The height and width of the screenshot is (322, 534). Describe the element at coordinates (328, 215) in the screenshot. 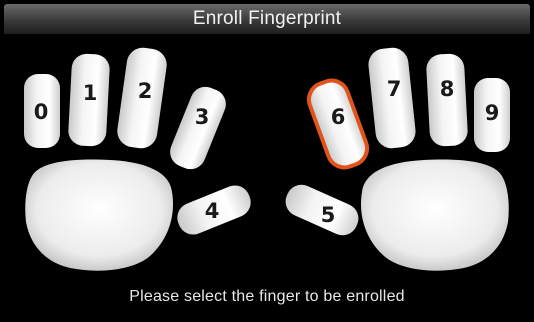

I see `svg-text: 5` at that location.